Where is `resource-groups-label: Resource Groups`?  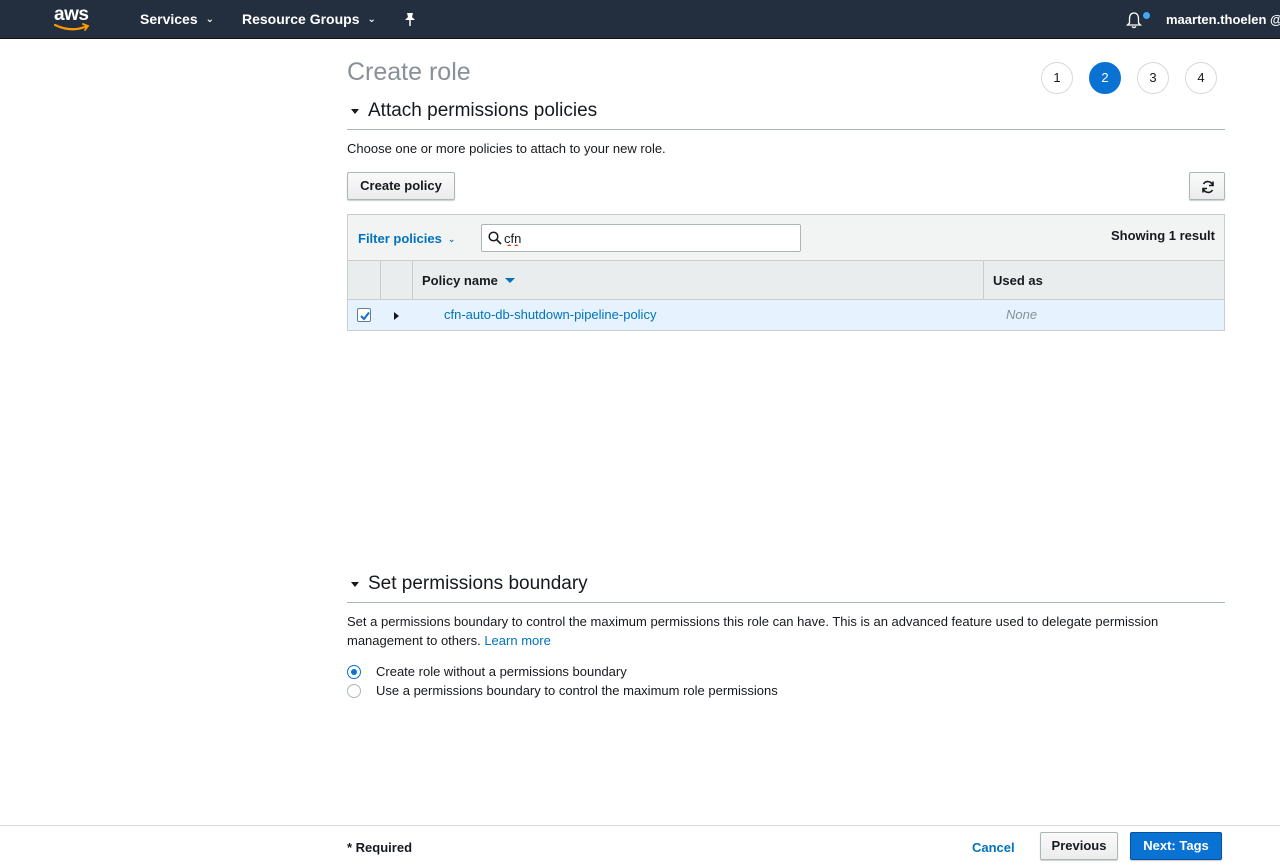
resource-groups-label: Resource Groups is located at coordinates (301, 19).